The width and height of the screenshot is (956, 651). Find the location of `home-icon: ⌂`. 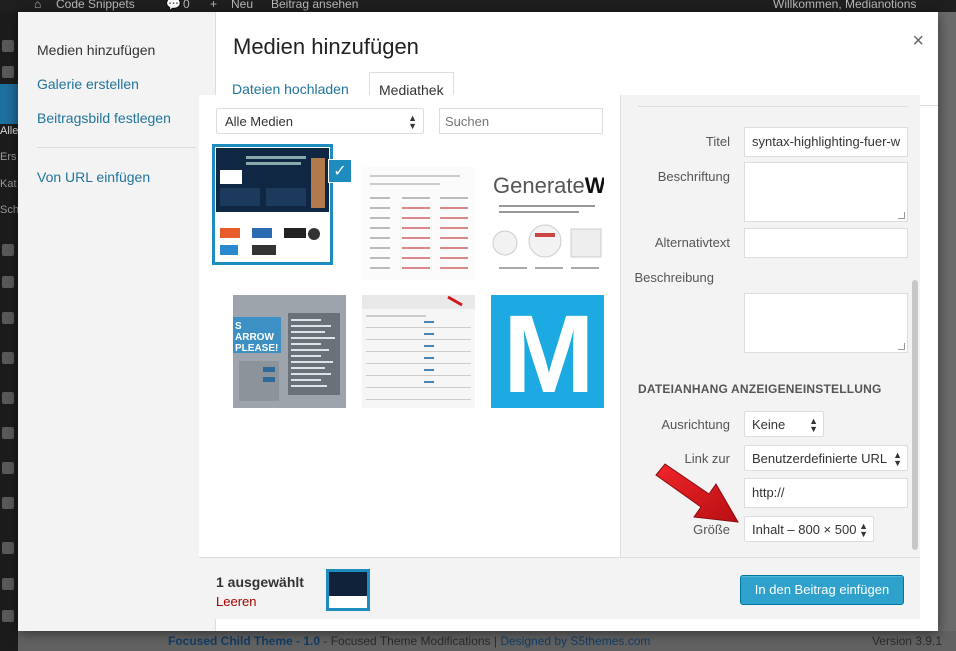

home-icon: ⌂ is located at coordinates (37, 5).